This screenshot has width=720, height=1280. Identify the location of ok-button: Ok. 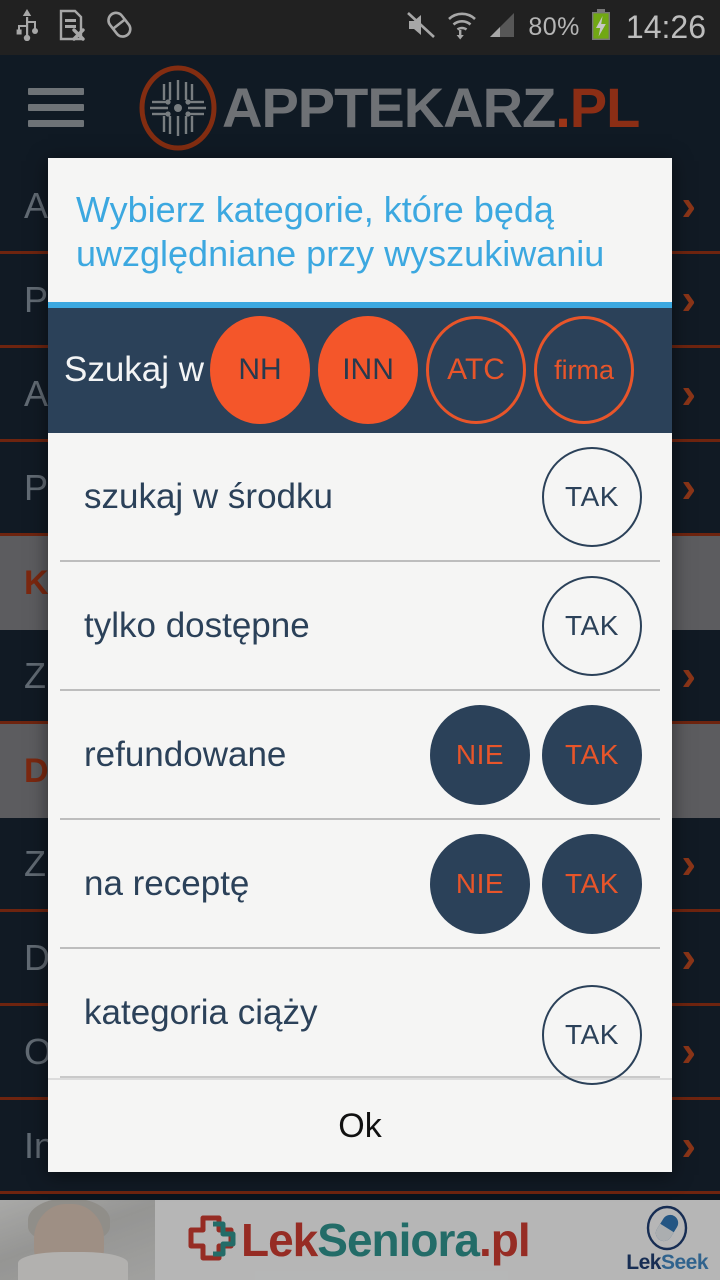
(360, 1125).